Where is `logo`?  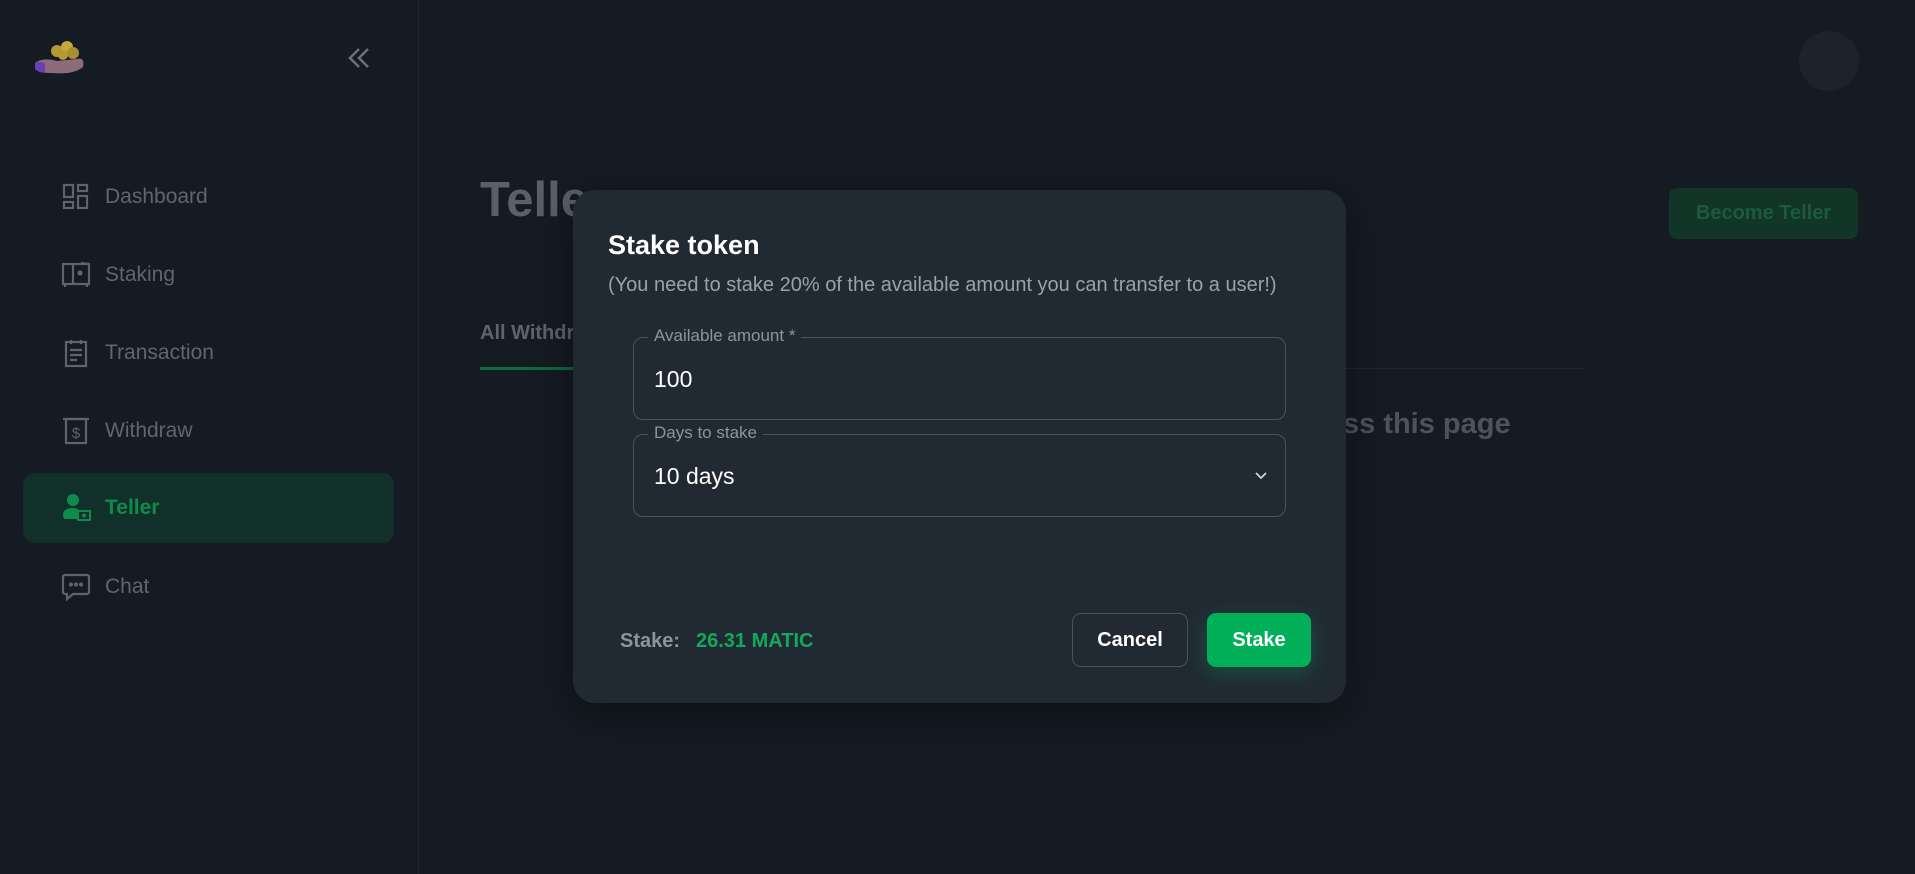
logo is located at coordinates (61, 57).